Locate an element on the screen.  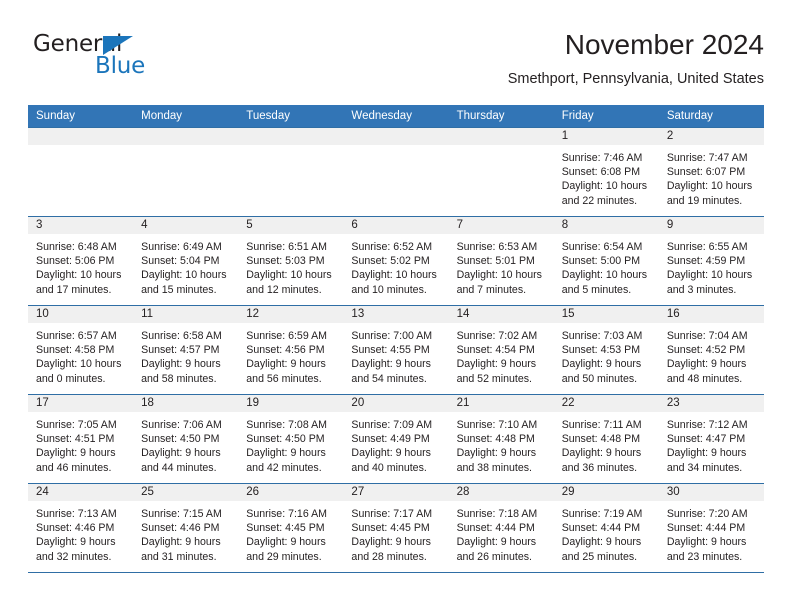
weekday-header-friday: Friday is located at coordinates (606, 116).